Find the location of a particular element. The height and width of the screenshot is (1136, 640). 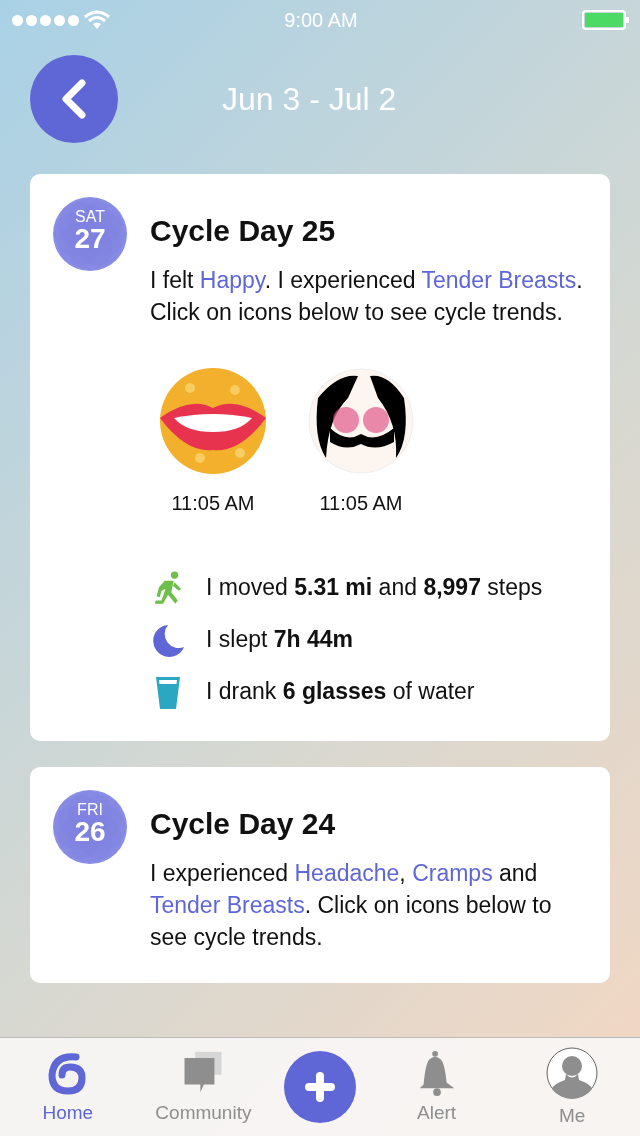

cycle-day-title: Cycle Day 24 is located at coordinates (243, 824).